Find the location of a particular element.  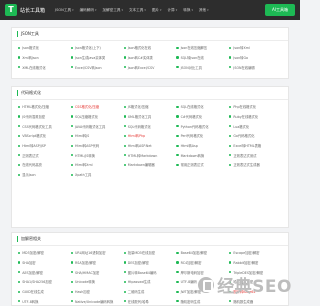

nav-item: 计算 ▾ is located at coordinates (173, 10).